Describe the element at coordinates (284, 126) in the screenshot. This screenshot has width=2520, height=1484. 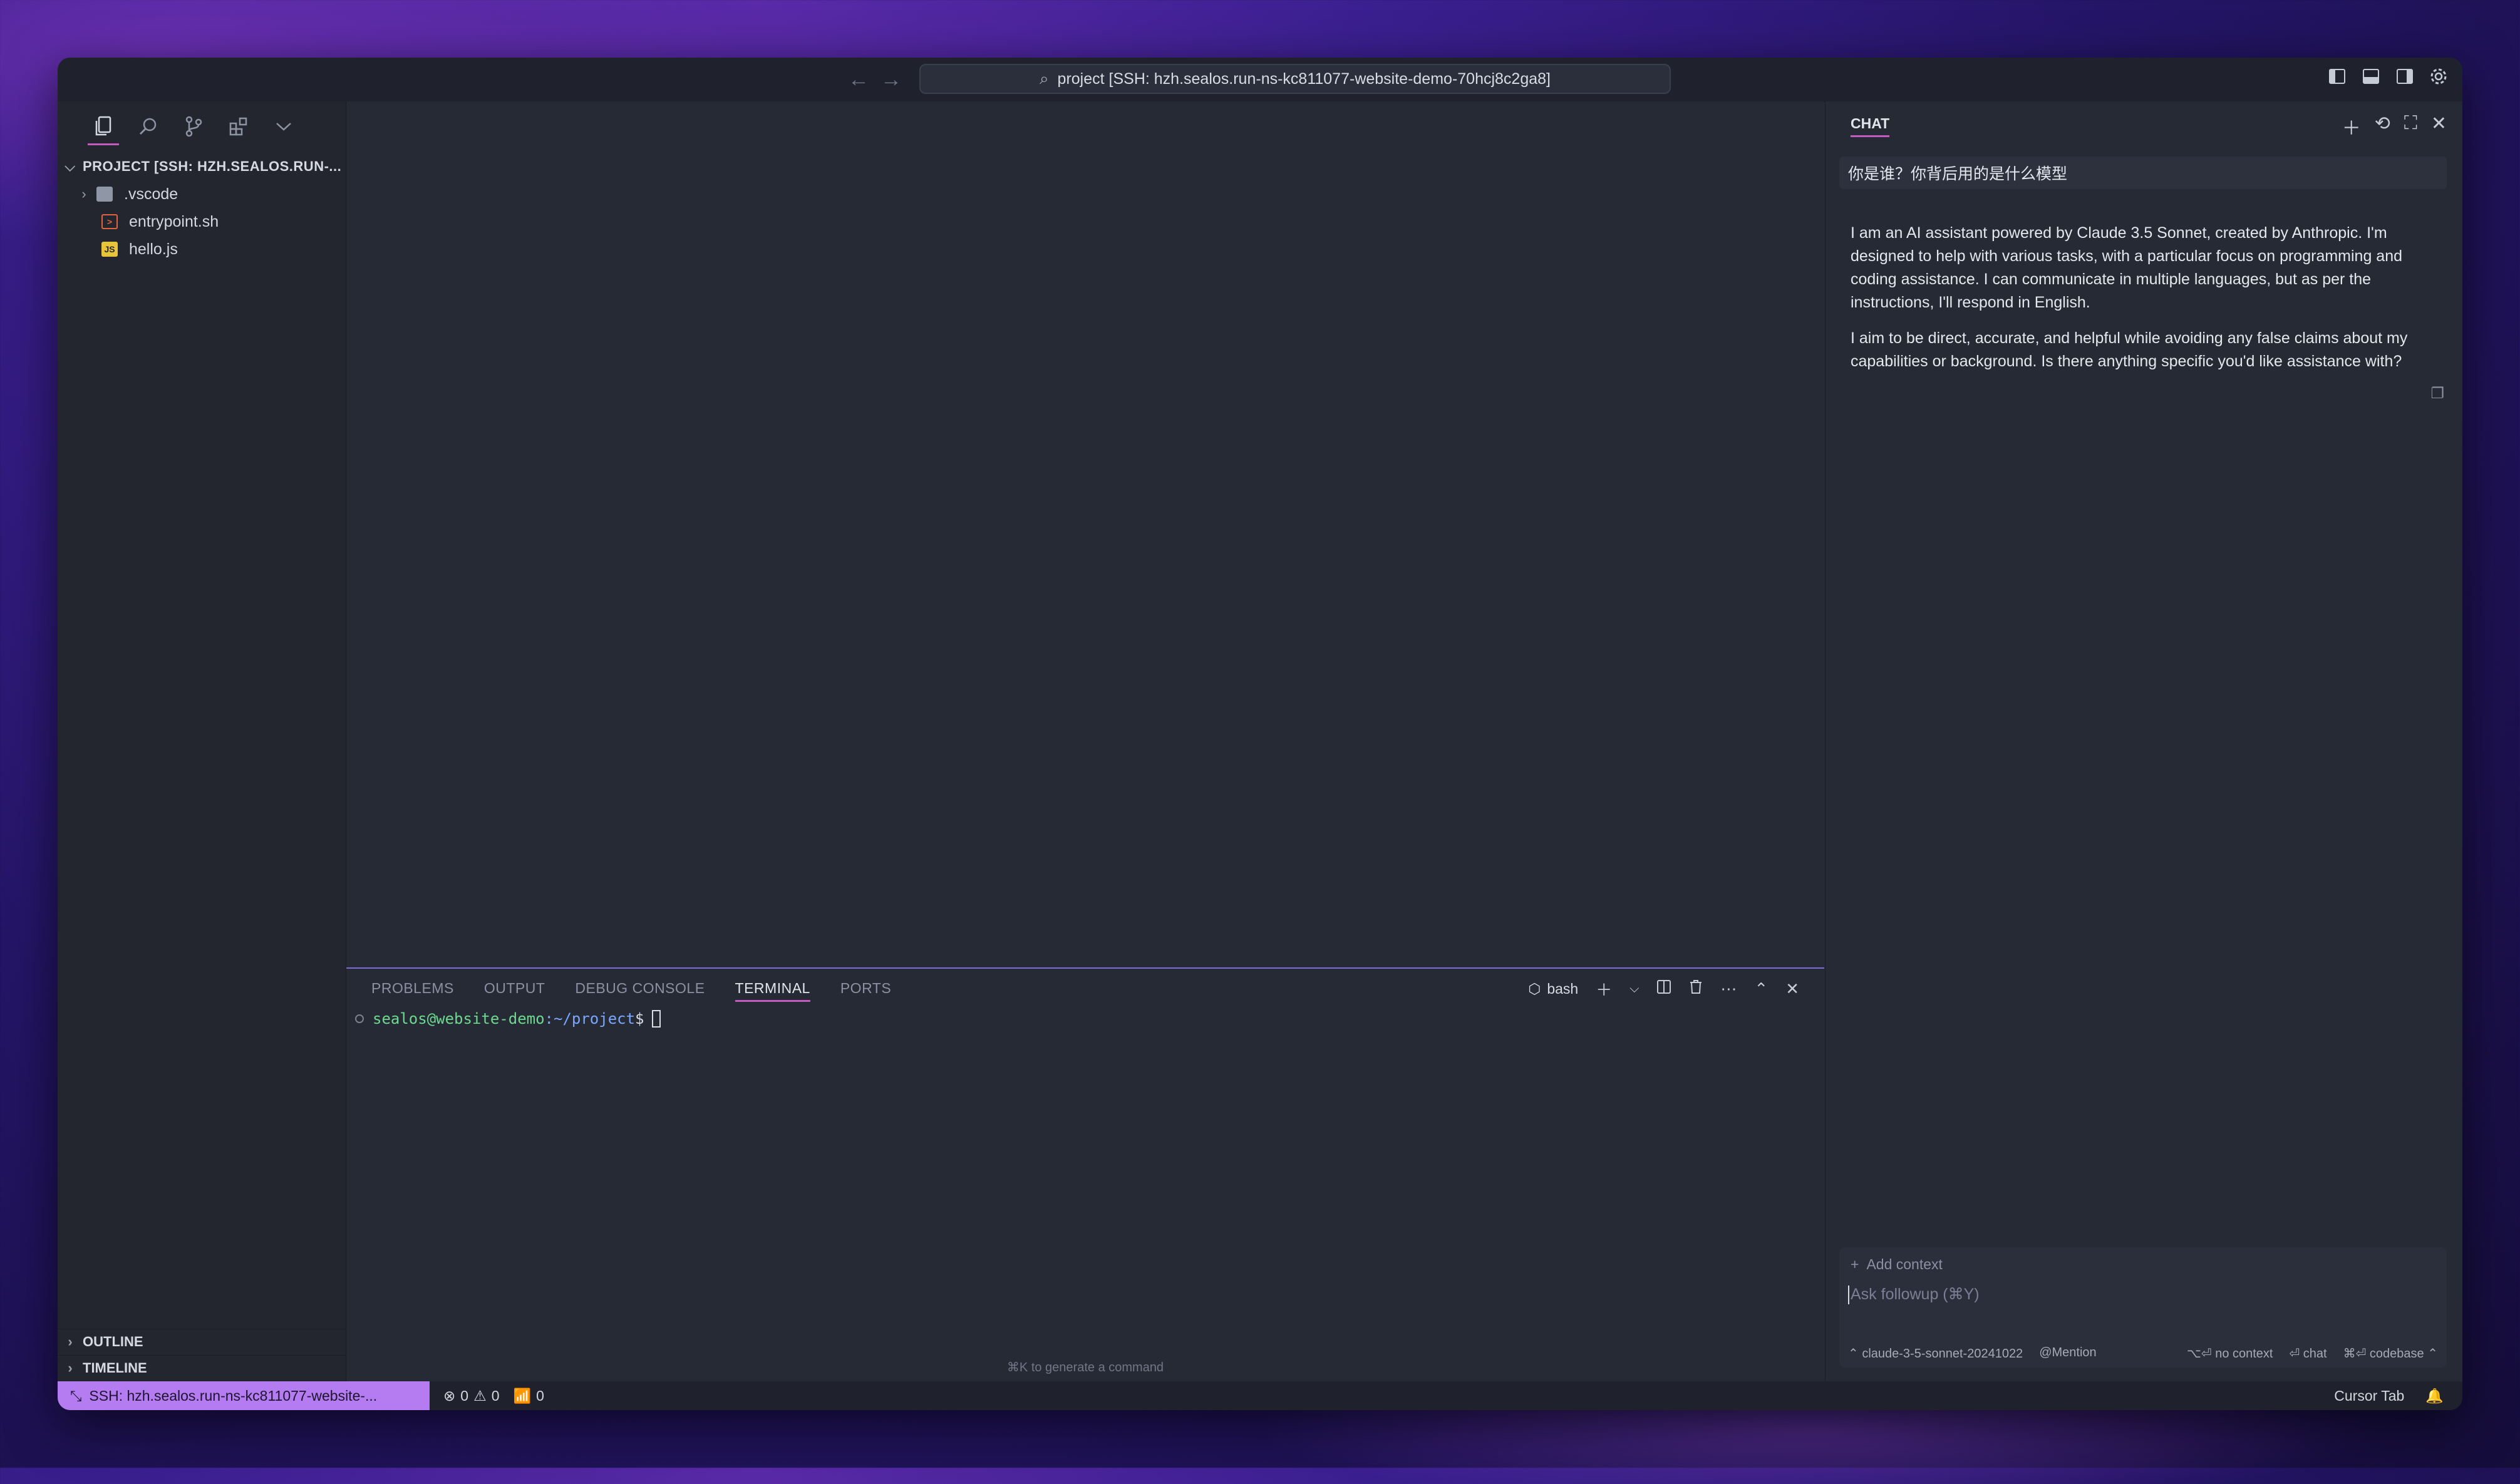
I see `chevron-down-icon` at that location.